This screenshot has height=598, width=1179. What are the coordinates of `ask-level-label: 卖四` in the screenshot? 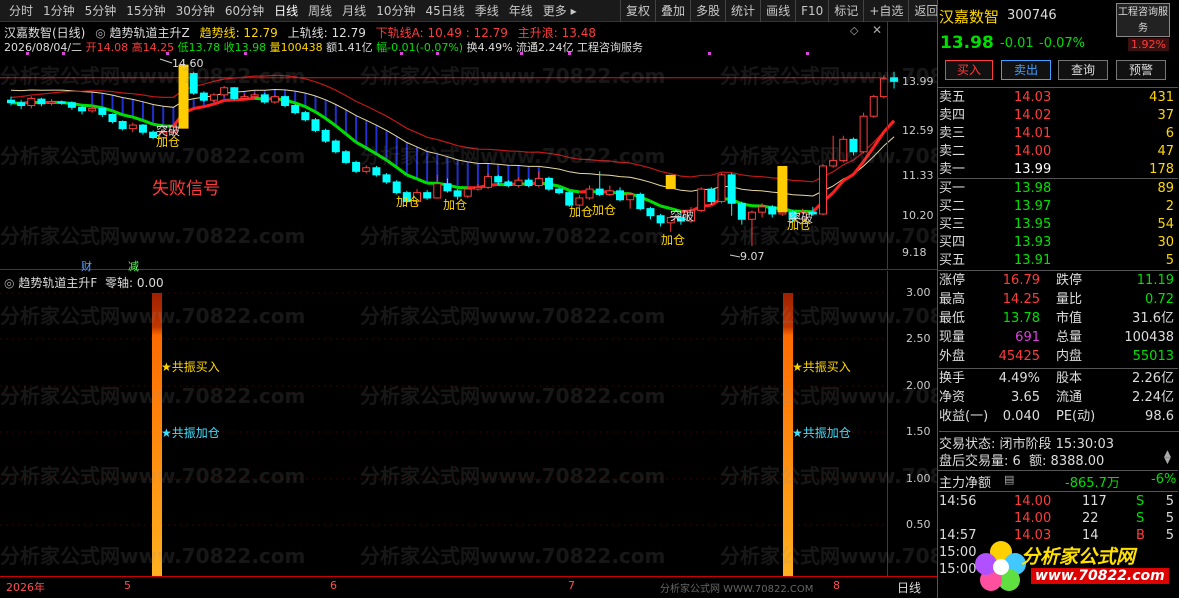 It's located at (952, 115).